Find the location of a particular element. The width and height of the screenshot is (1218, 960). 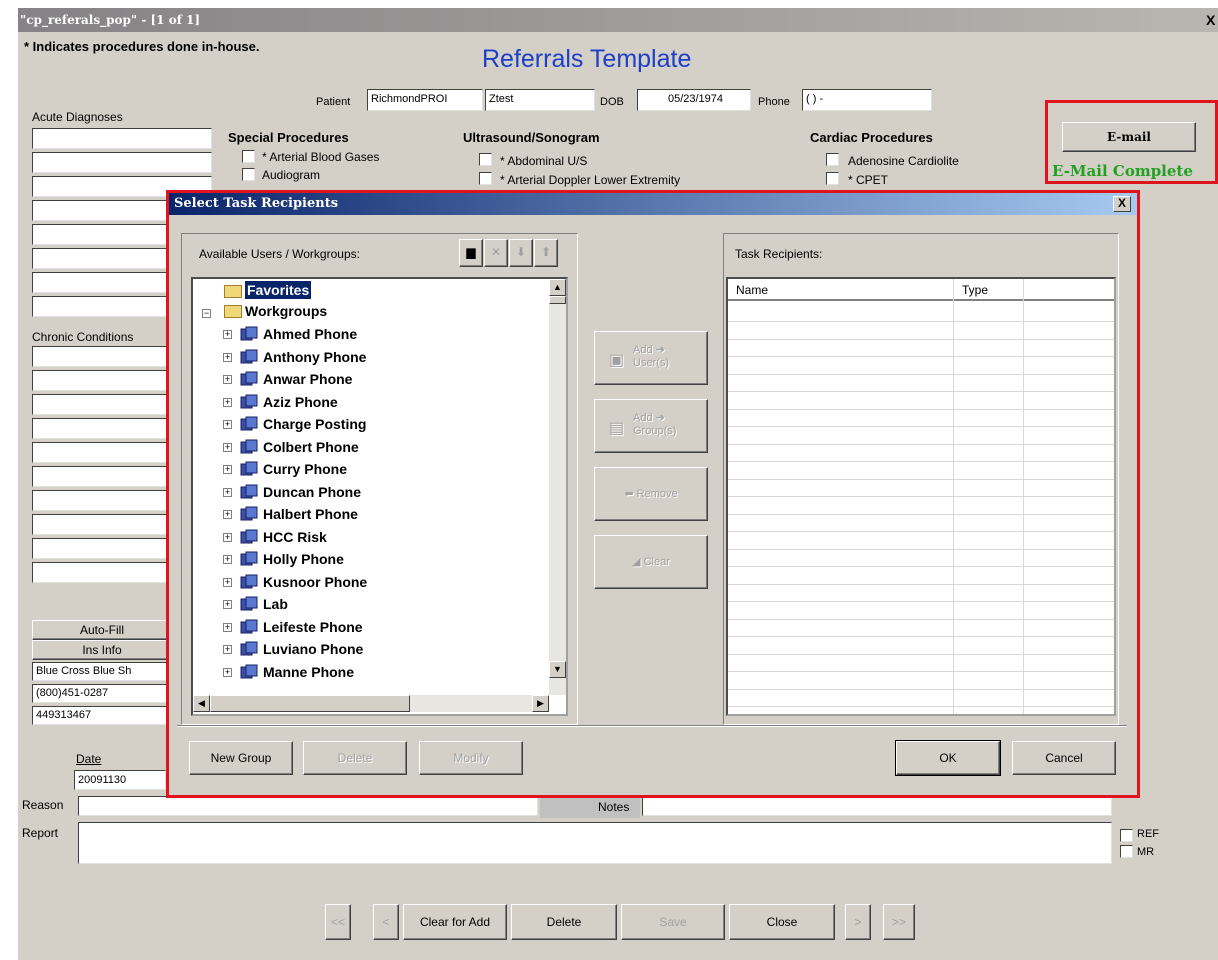

scroll-thumb is located at coordinates (557, 300).